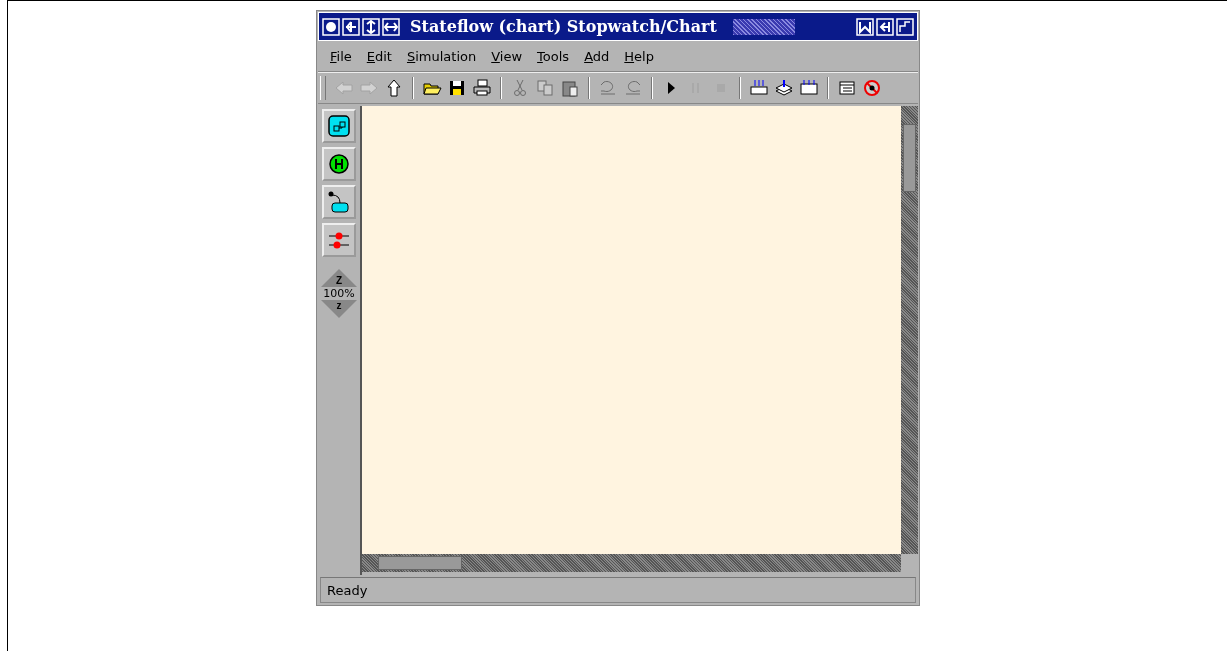  What do you see at coordinates (441, 56) in the screenshot?
I see `menu-item: Simulation` at bounding box center [441, 56].